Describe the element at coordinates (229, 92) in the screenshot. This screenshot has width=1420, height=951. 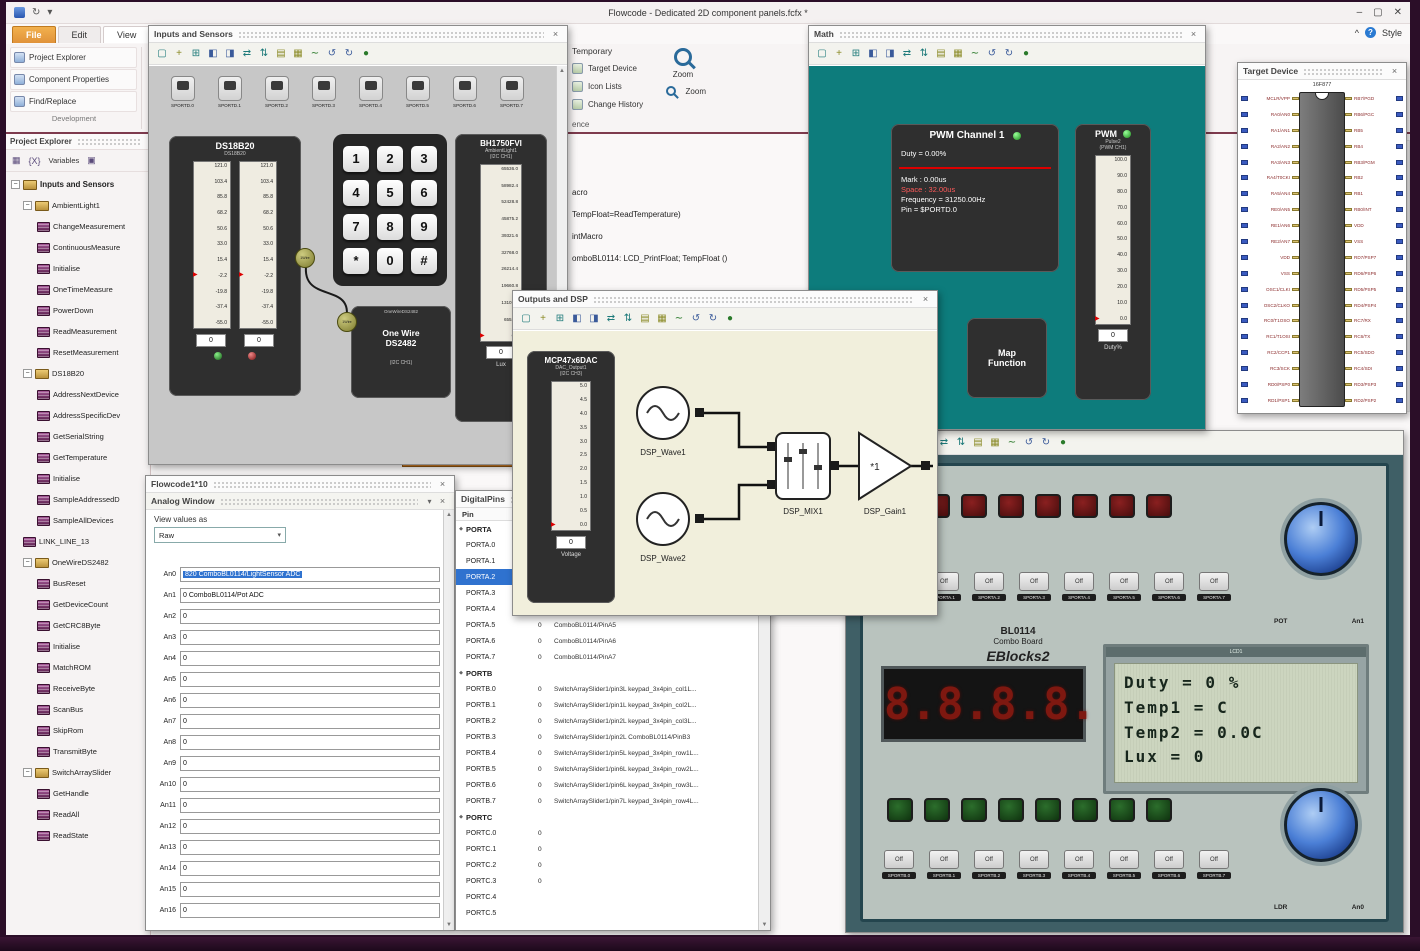
I see `panel-switch: SPORTD.1` at that location.